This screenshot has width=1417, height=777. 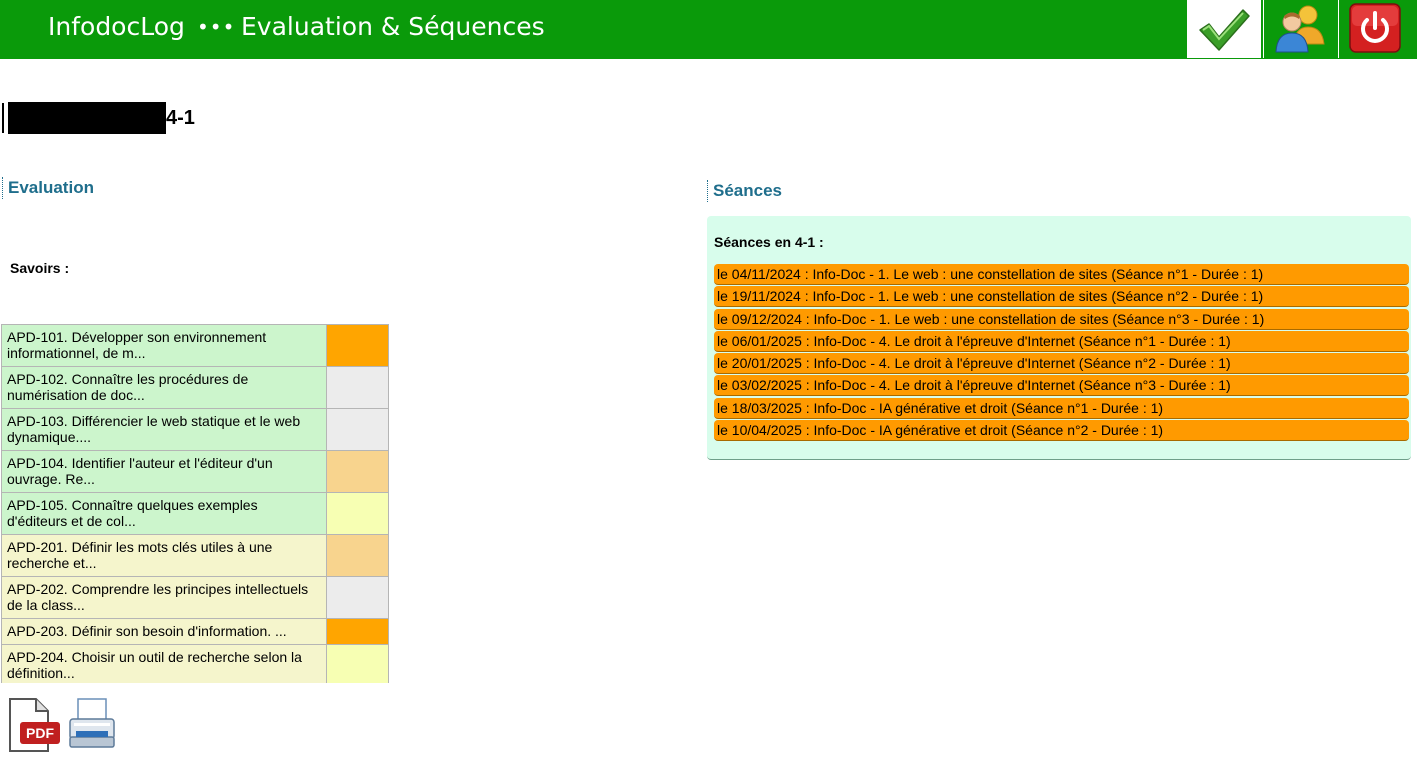 What do you see at coordinates (48, 188) in the screenshot?
I see `evaluation-title: Evaluation` at bounding box center [48, 188].